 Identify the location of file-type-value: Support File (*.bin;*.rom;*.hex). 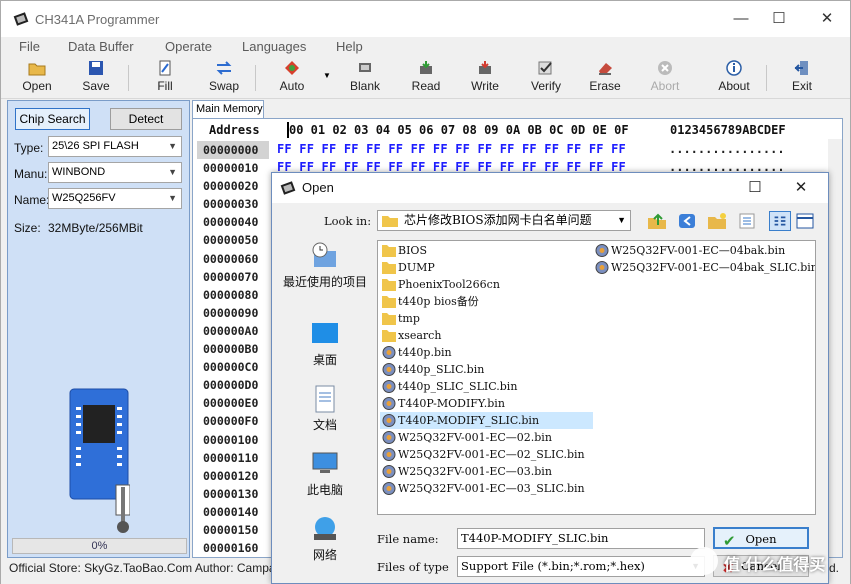
(553, 566).